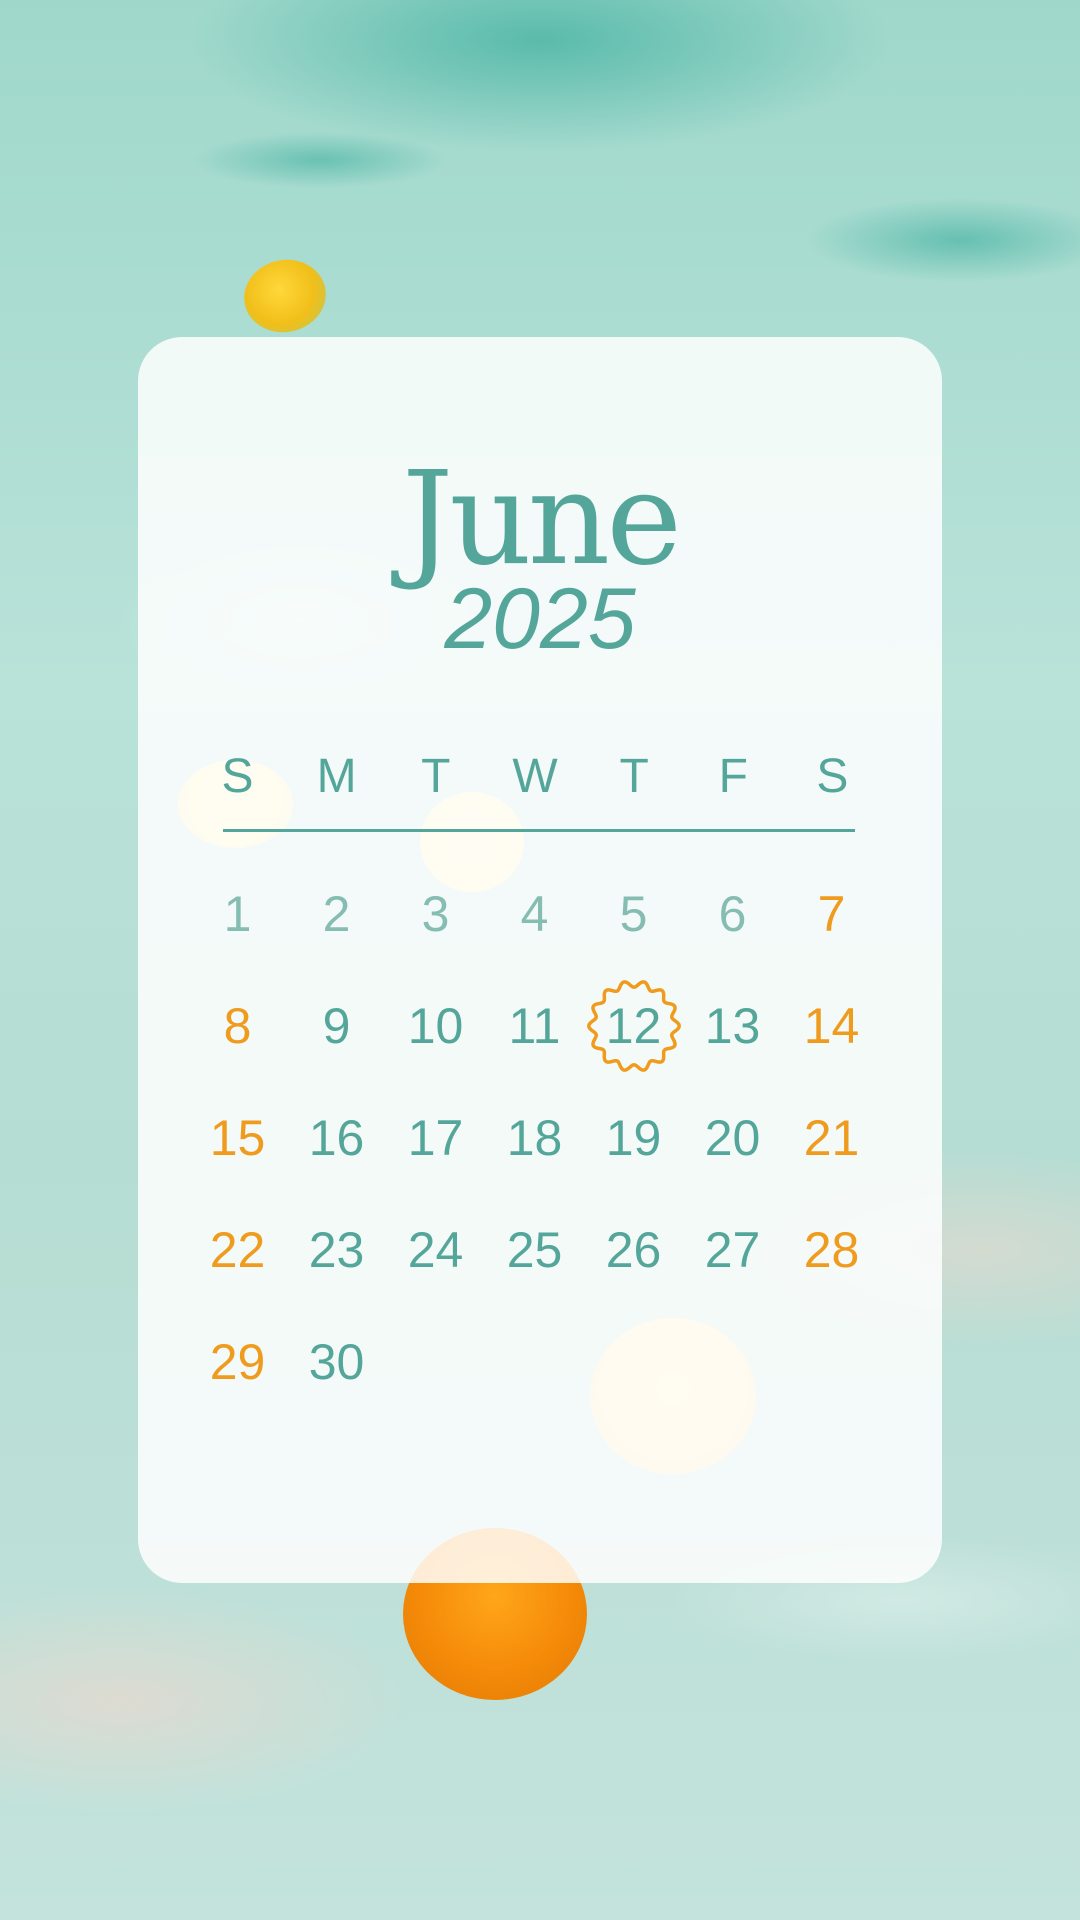  I want to click on day-number: 15, so click(237, 1138).